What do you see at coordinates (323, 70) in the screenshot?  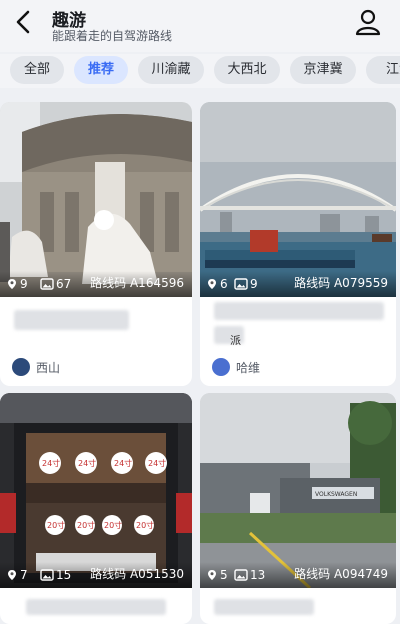 I see `tab-jingjinji: 京津冀` at bounding box center [323, 70].